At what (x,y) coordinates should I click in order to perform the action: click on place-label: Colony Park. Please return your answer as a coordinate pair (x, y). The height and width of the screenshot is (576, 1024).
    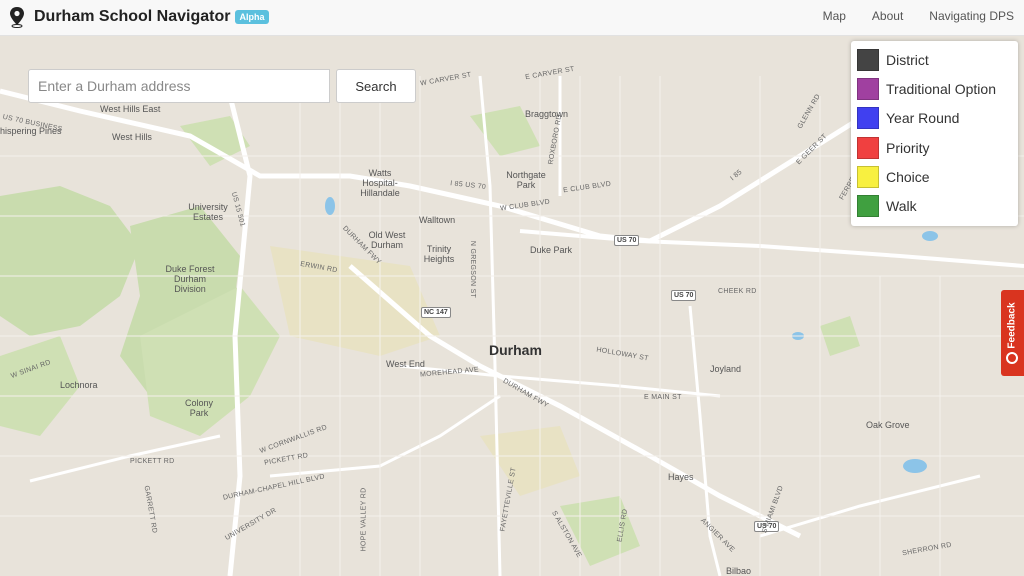
    Looking at the image, I should click on (198, 408).